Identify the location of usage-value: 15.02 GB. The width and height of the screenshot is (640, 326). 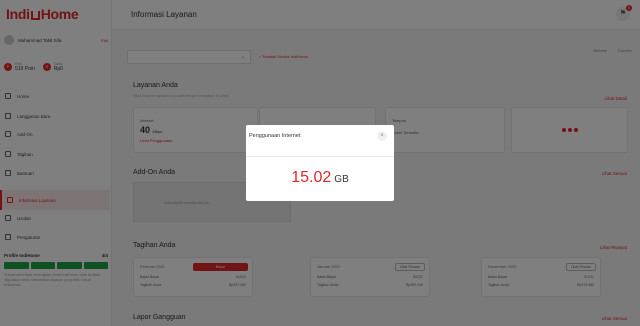
(320, 178).